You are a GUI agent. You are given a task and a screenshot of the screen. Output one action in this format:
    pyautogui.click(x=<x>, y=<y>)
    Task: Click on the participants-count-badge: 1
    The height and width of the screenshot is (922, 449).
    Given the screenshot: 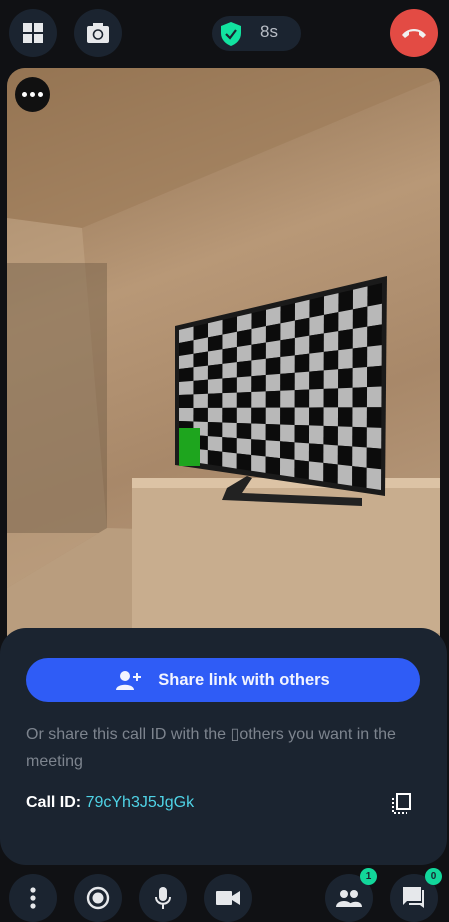 What is the action you would take?
    pyautogui.click(x=368, y=876)
    